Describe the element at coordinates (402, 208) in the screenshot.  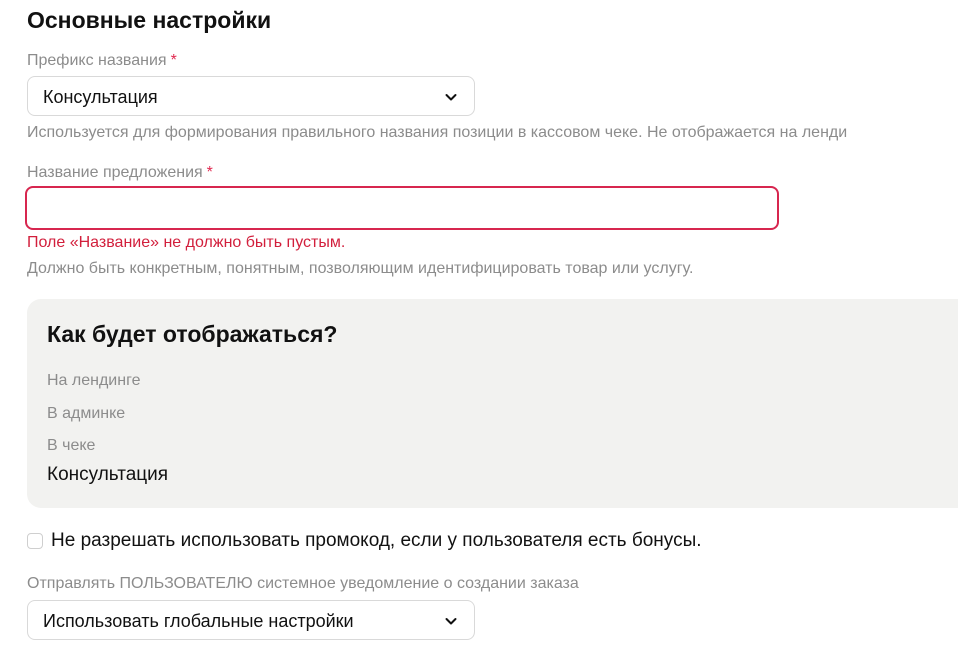
I see `offer-name-input` at that location.